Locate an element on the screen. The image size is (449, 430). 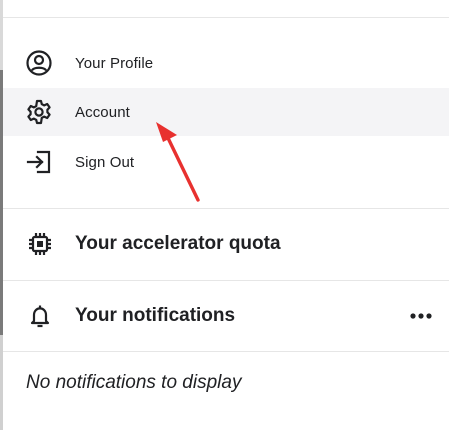
menu-item-sign-out: Sign Out is located at coordinates (226, 162).